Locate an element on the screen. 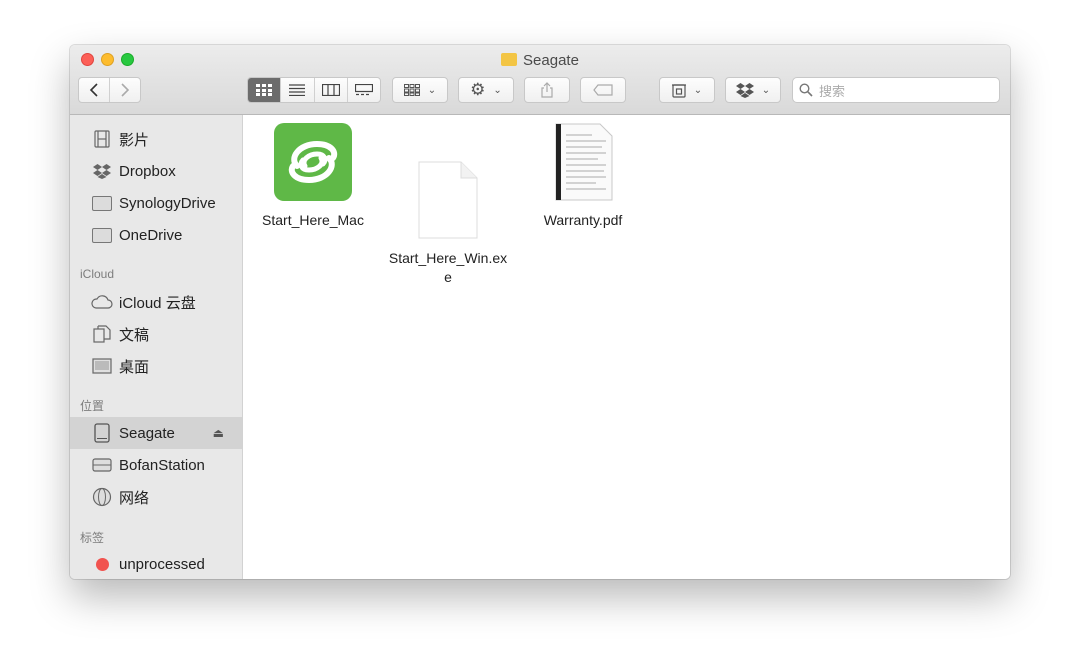  list-view-button is located at coordinates (298, 90).